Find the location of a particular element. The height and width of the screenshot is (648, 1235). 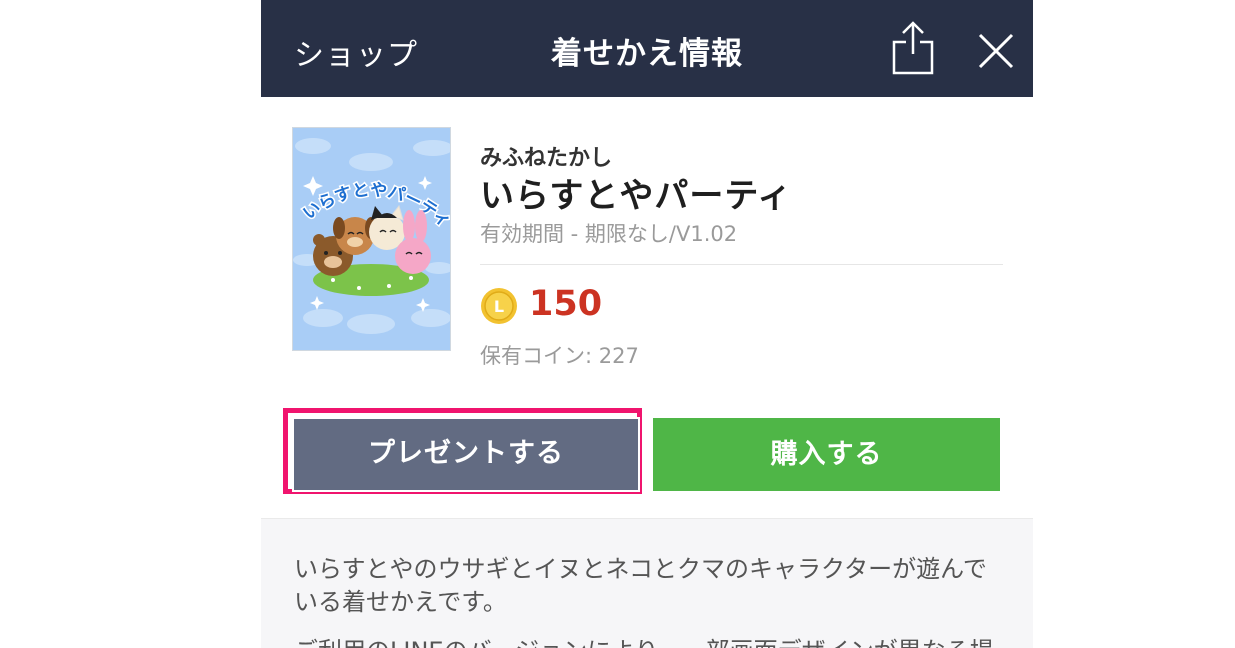

description-text: いらすとやのウサギとイヌとネコとクマのキャラクターが遊んでいる着せかえです。 is located at coordinates (640, 585).